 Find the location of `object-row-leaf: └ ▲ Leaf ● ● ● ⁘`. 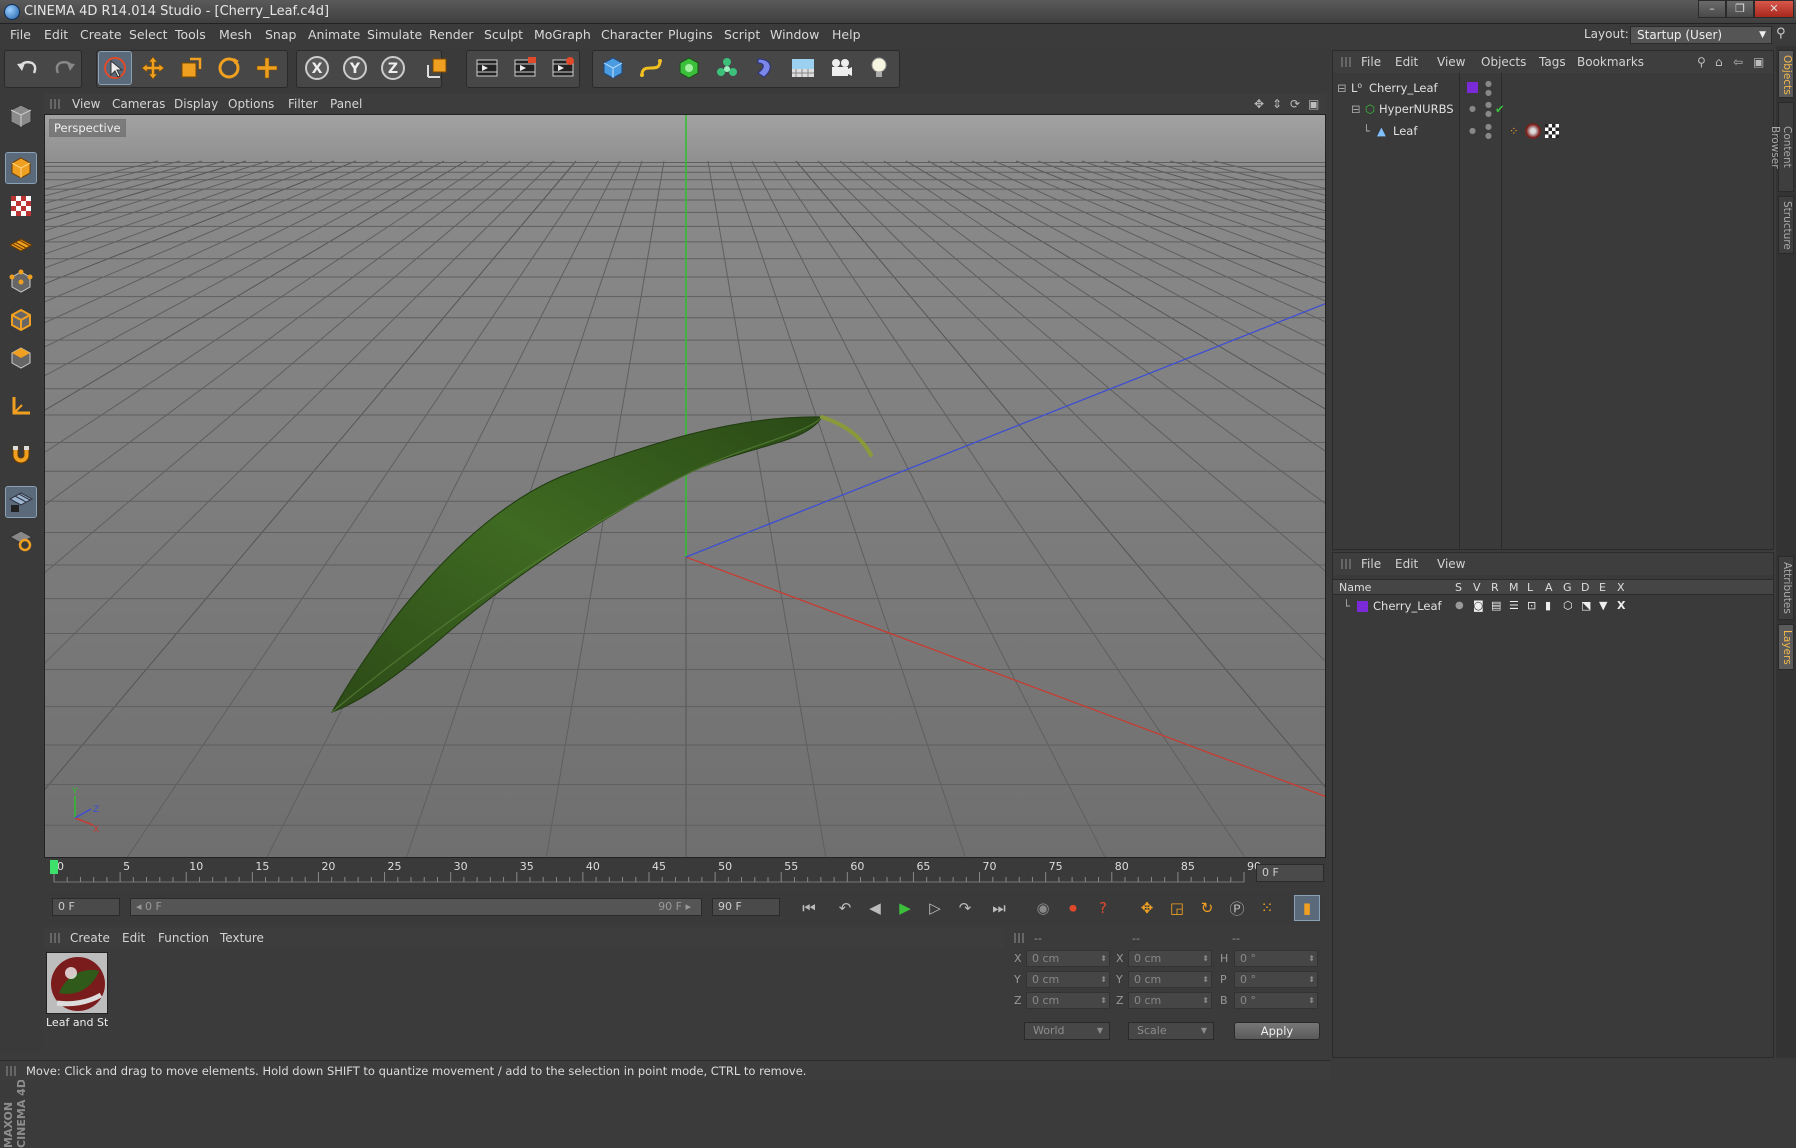

object-row-leaf: └ ▲ Leaf ● ● ● ⁘ is located at coordinates (1554, 131).